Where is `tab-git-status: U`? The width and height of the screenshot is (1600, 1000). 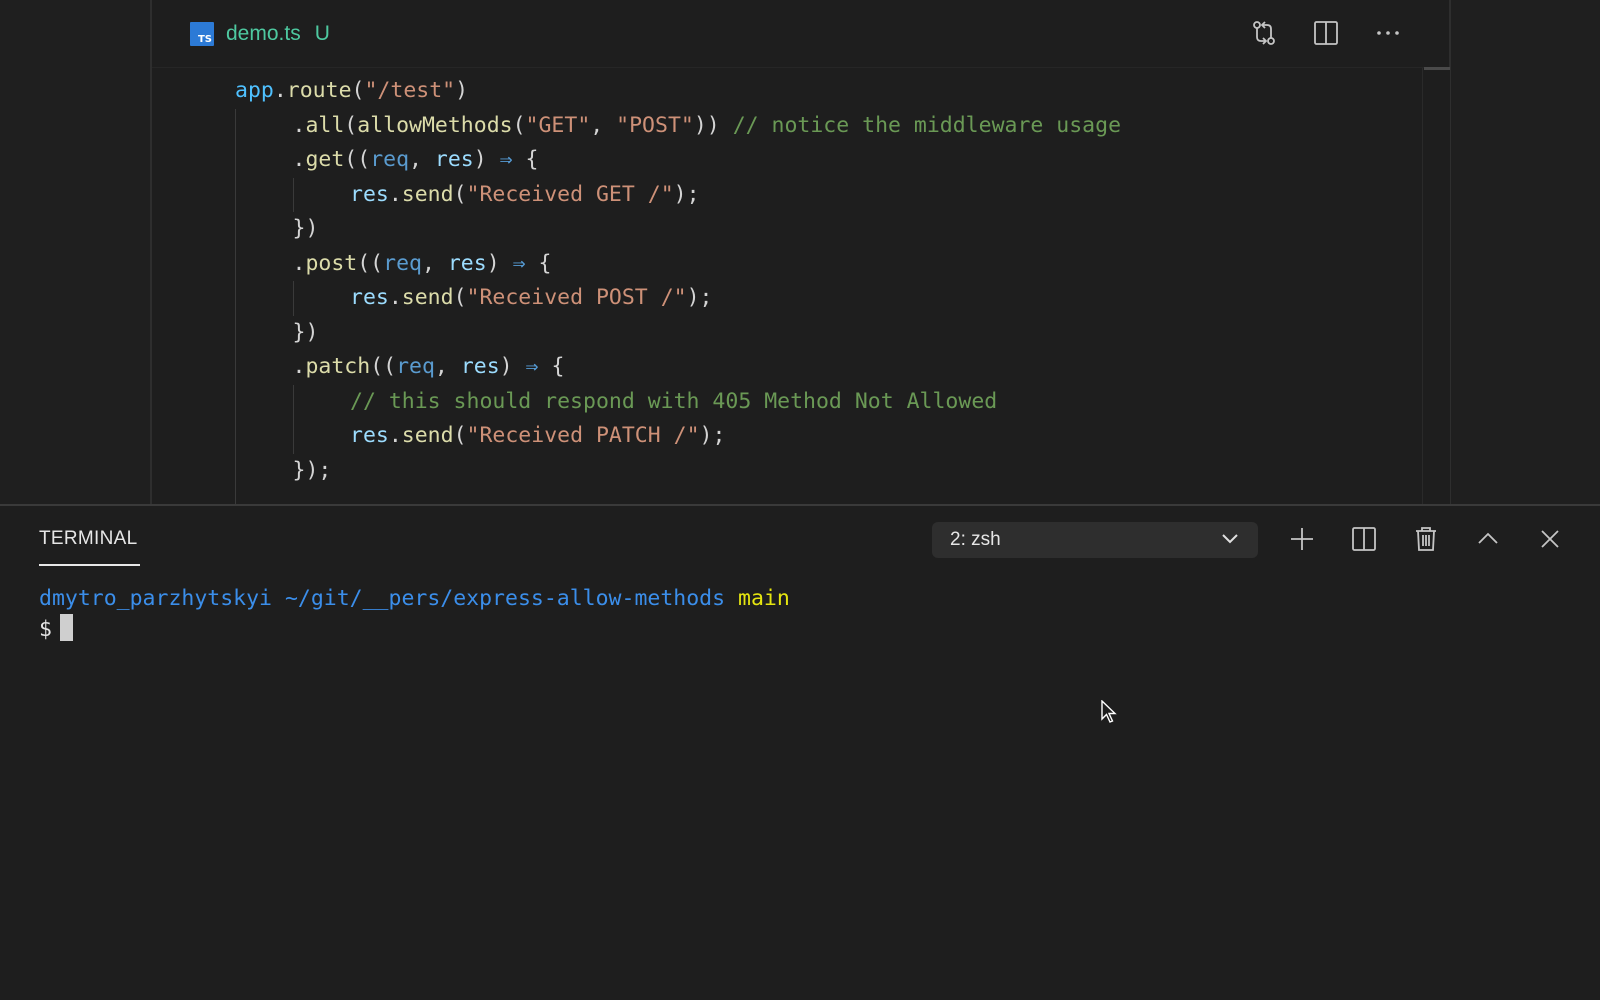
tab-git-status: U is located at coordinates (322, 33).